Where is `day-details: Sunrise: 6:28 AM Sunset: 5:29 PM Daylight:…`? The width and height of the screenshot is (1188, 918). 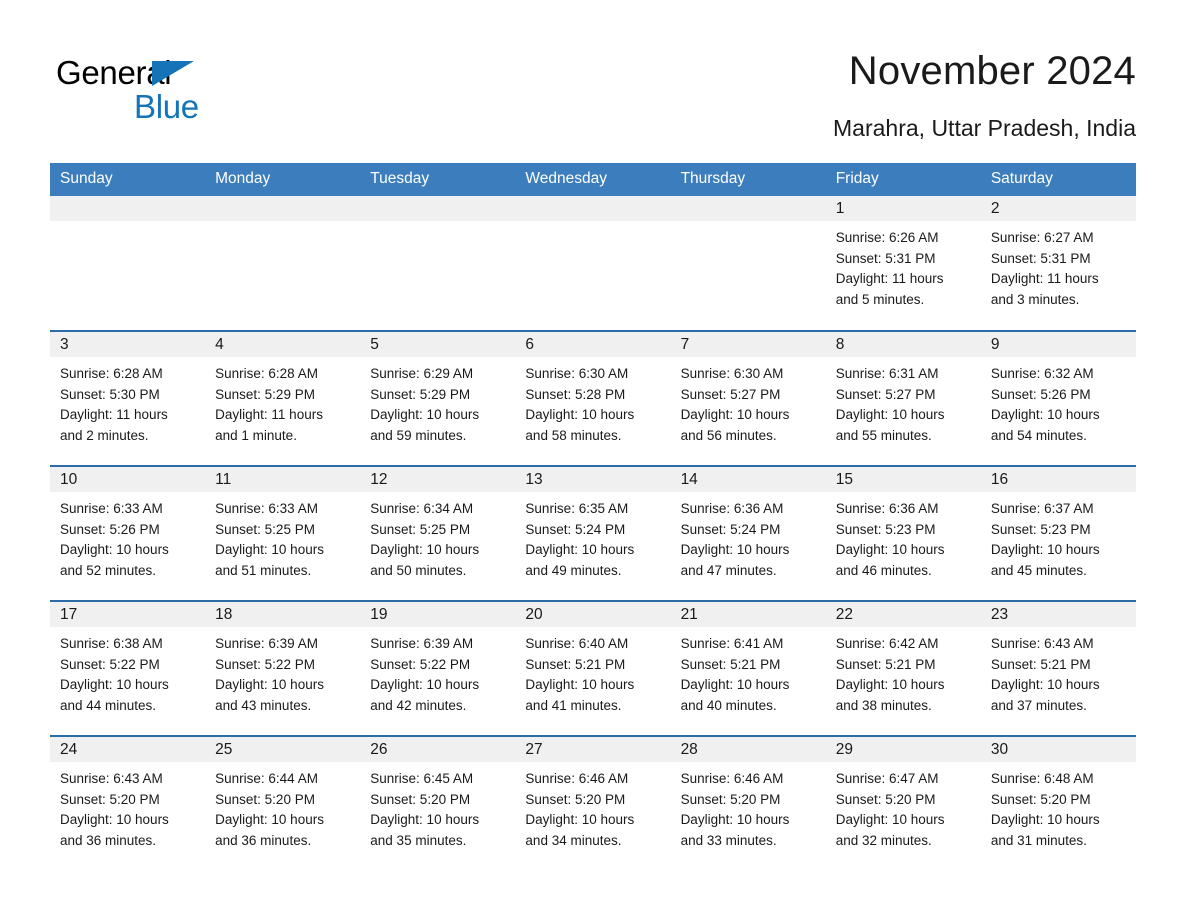 day-details: Sunrise: 6:28 AM Sunset: 5:29 PM Daylight:… is located at coordinates (282, 401).